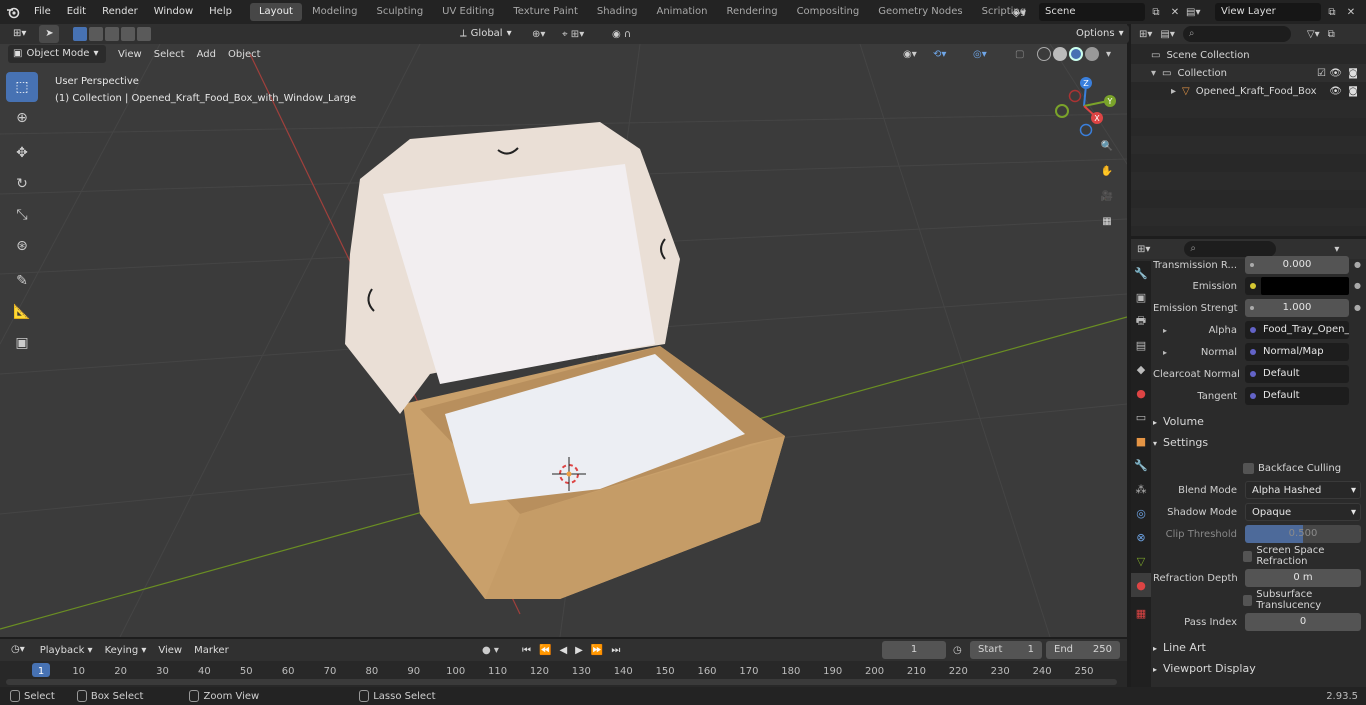 Image resolution: width=1366 pixels, height=705 pixels. Describe the element at coordinates (1141, 273) in the screenshot. I see `tool-tab-icon: 🔧` at that location.